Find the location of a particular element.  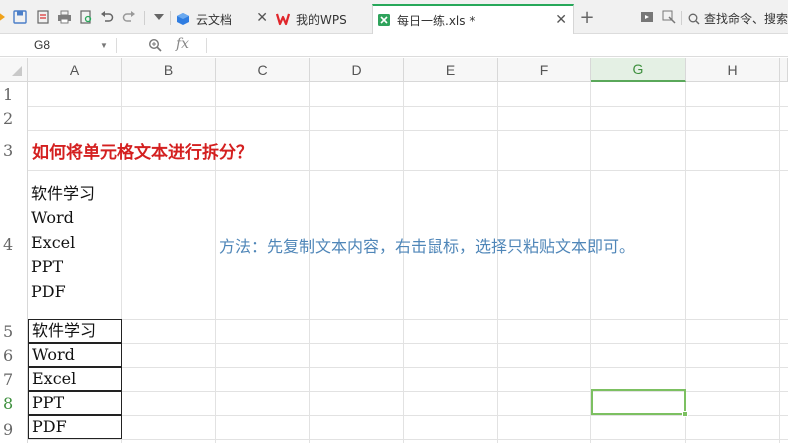

cell-a4-line: PDF is located at coordinates (48, 291).